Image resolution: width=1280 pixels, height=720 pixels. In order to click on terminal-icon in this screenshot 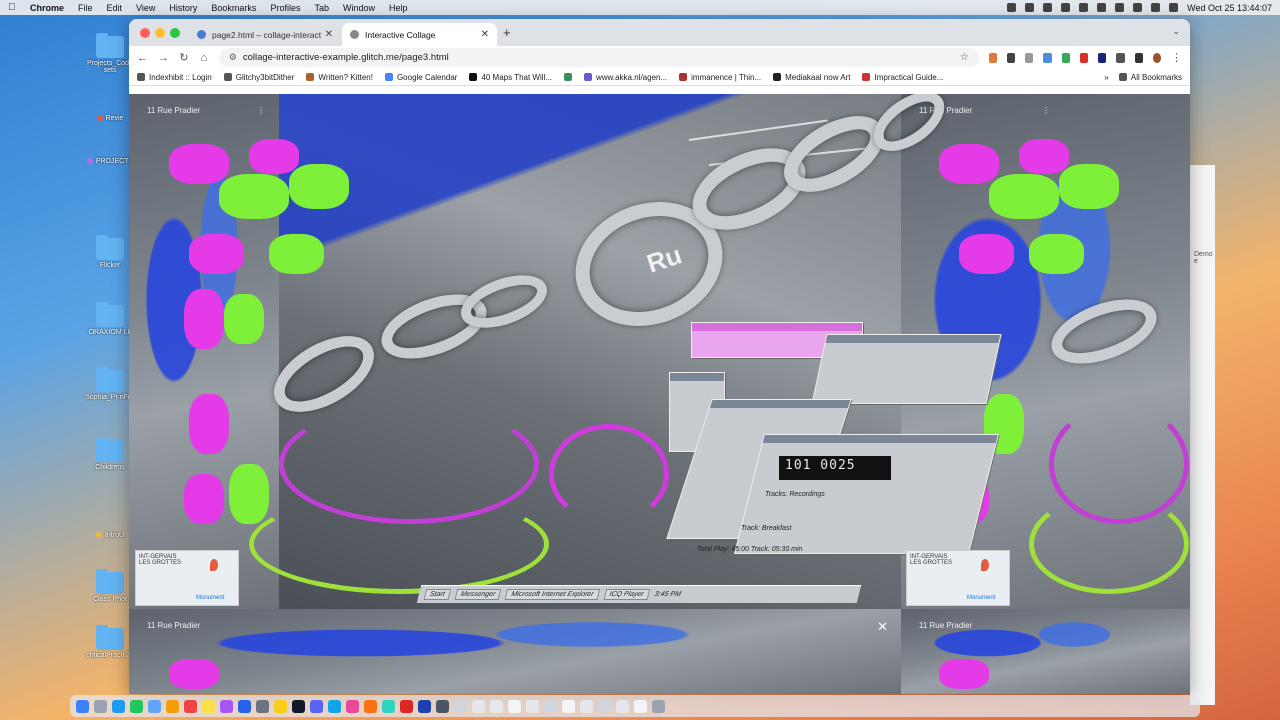, I will do `click(298, 706)`.